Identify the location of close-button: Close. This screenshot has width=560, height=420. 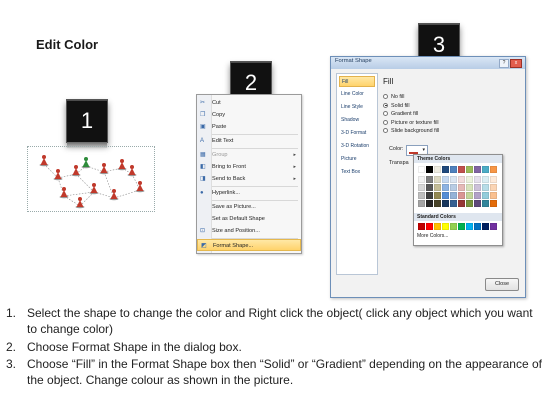
(502, 284).